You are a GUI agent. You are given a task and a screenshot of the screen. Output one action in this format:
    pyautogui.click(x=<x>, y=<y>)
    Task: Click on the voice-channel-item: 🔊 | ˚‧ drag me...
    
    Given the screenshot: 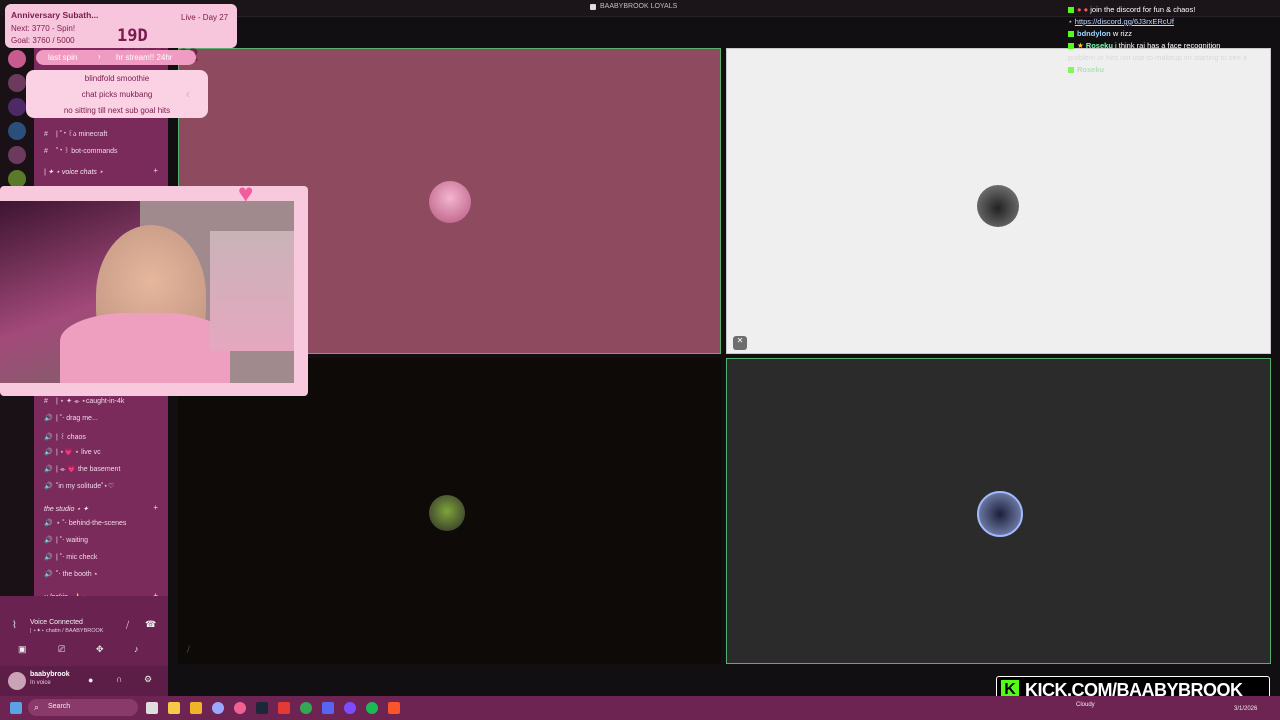 What is the action you would take?
    pyautogui.click(x=71, y=418)
    